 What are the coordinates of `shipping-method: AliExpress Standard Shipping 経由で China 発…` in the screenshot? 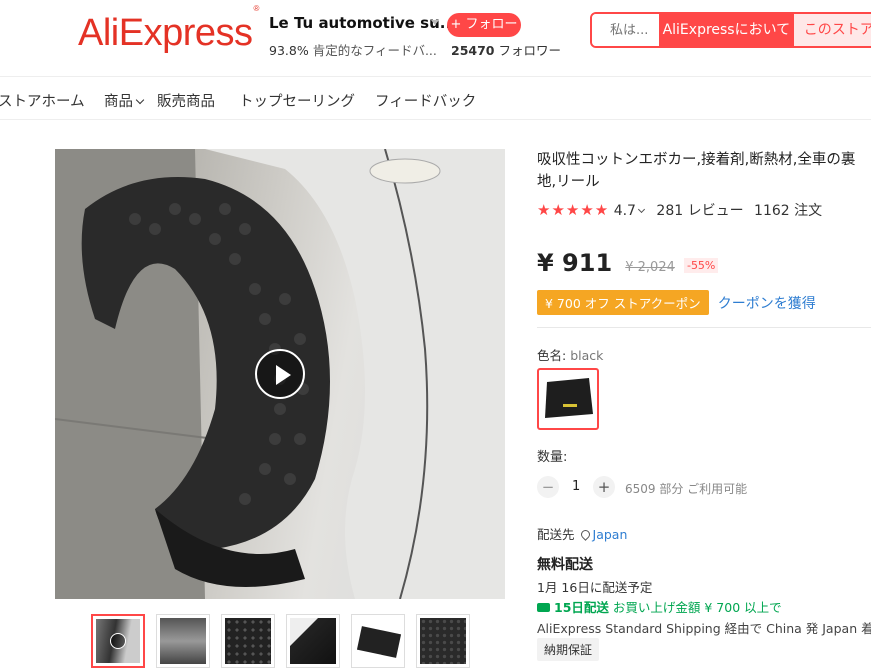 It's located at (704, 628).